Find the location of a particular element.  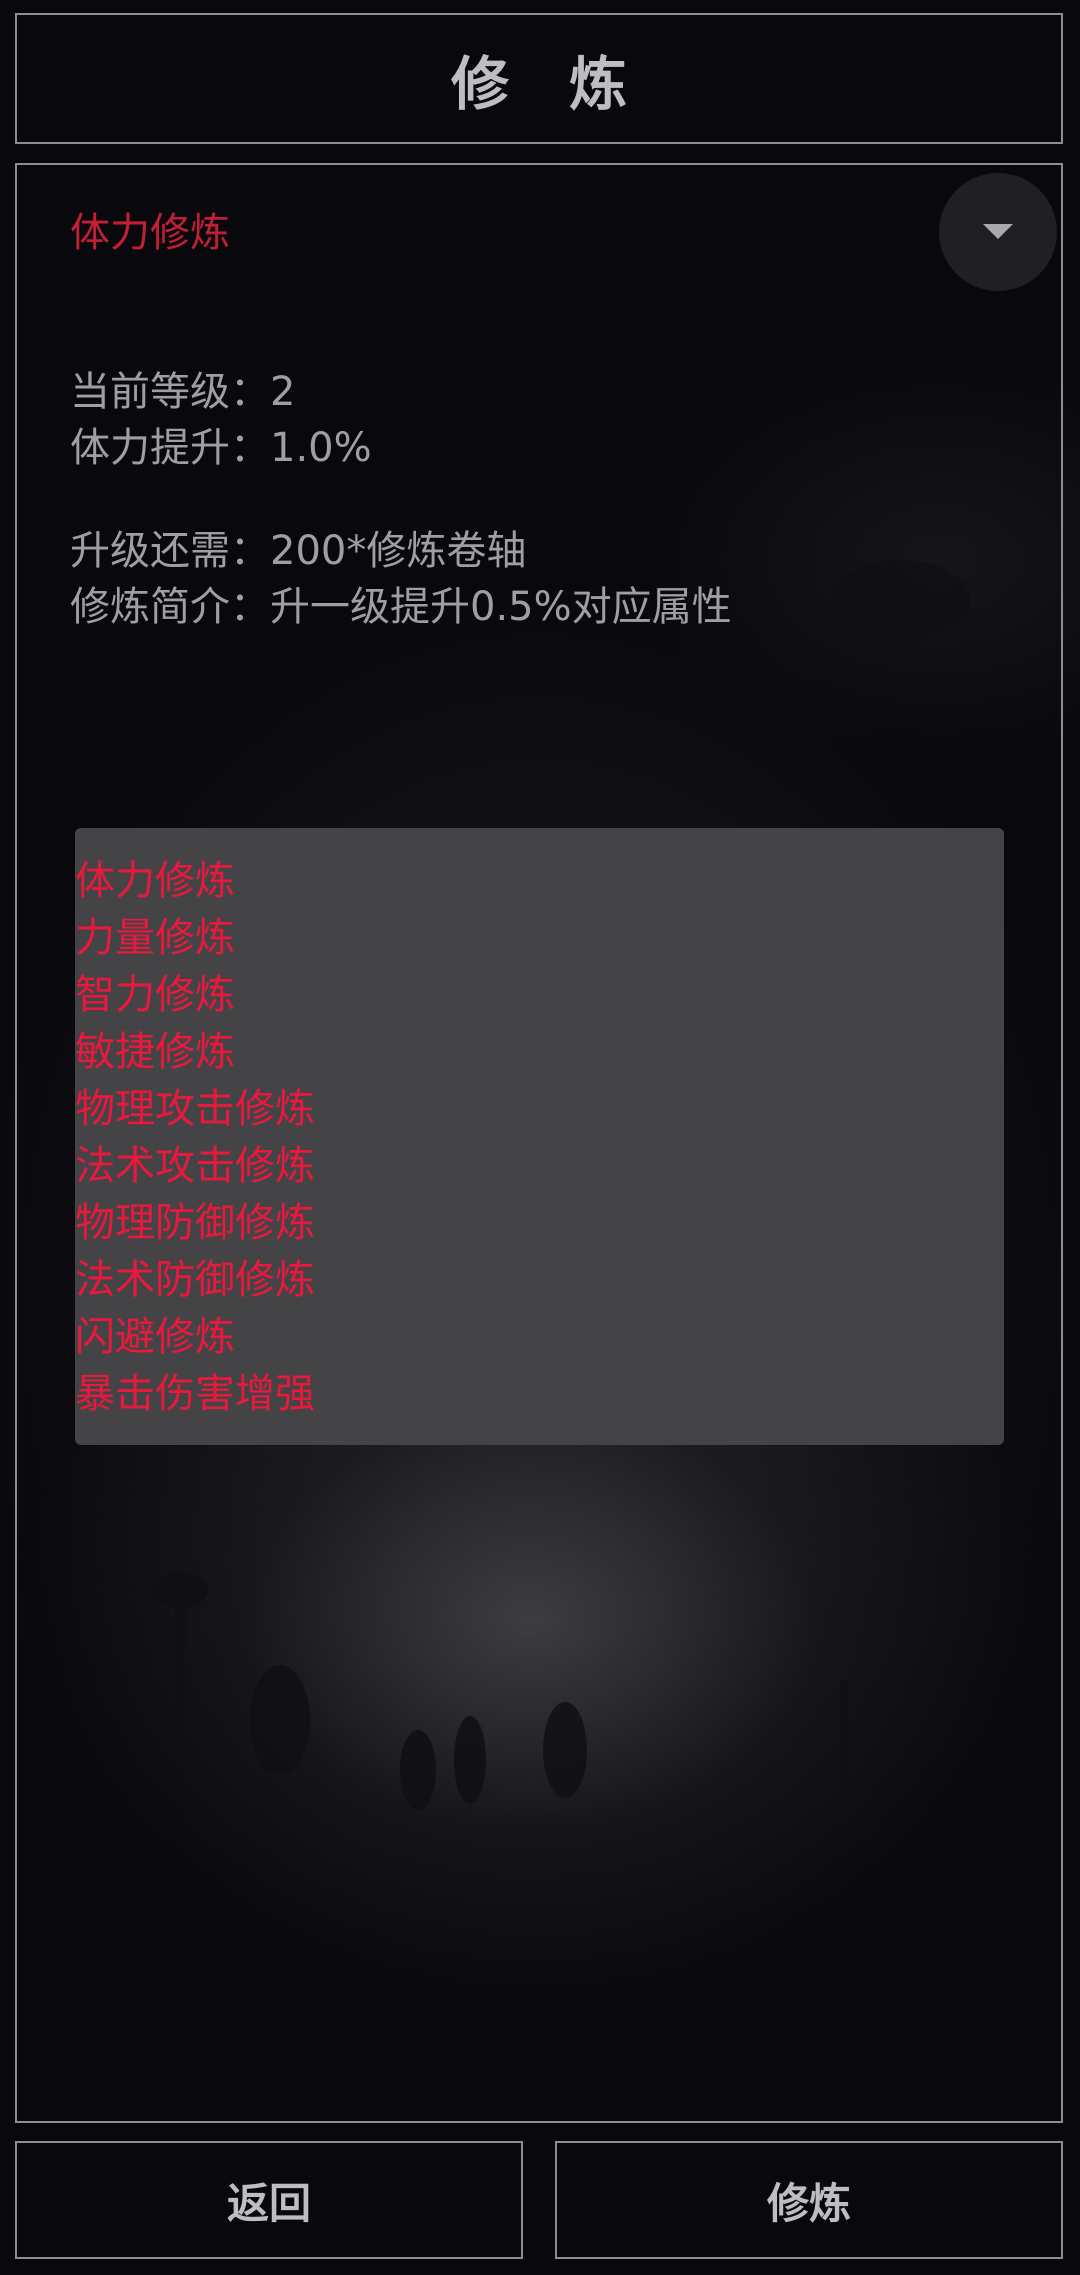

caret-down-icon is located at coordinates (998, 231).